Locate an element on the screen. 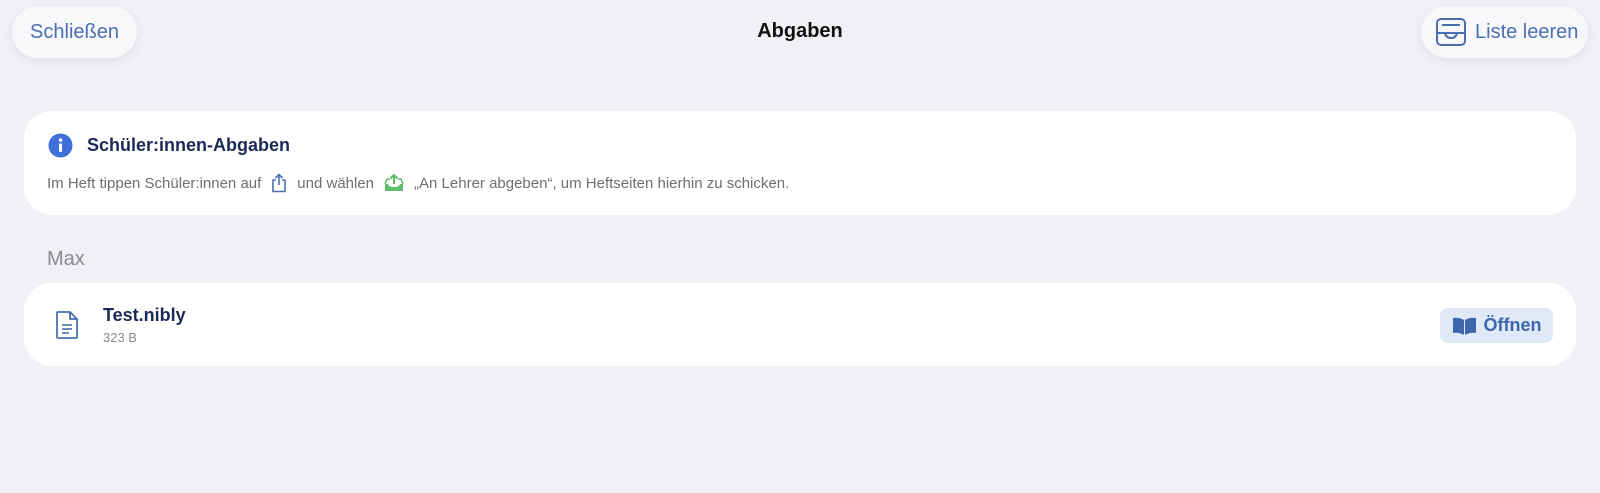 This screenshot has height=493, width=1600. info-header: Schüler:innen-Abgaben is located at coordinates (169, 145).